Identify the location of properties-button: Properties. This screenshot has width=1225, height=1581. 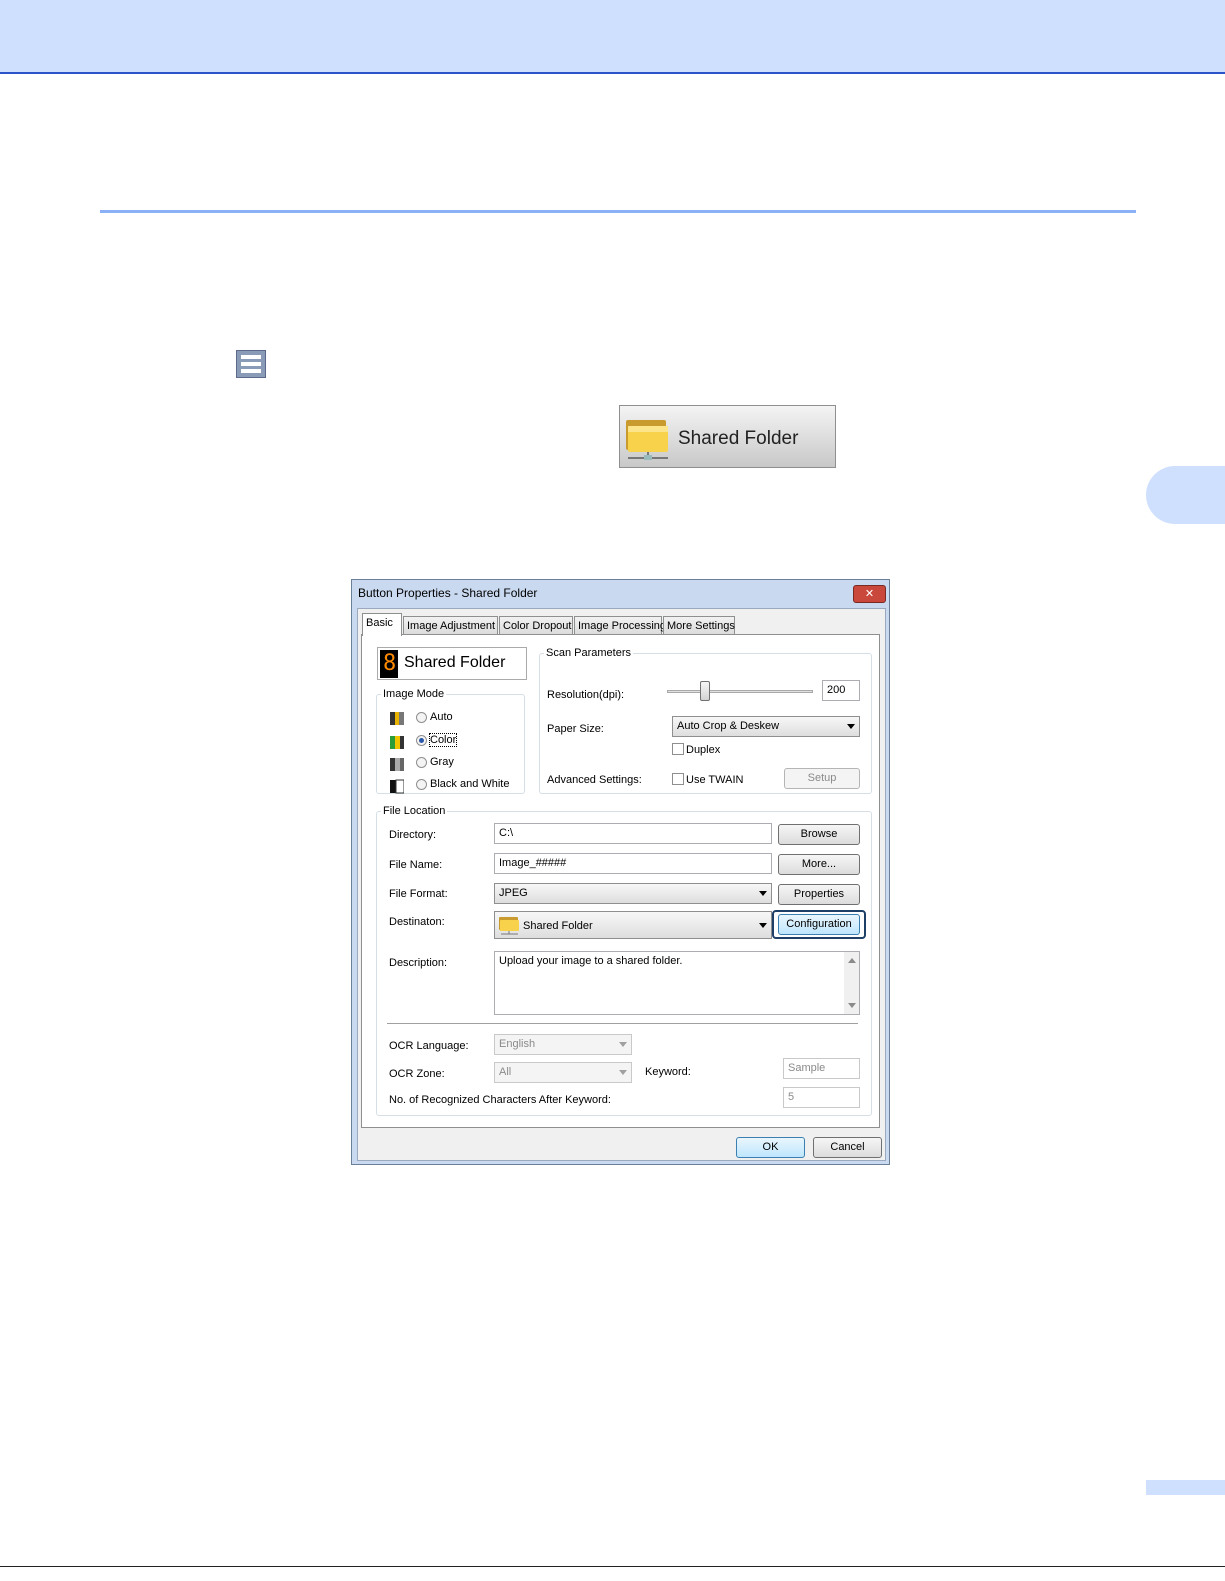
(819, 894).